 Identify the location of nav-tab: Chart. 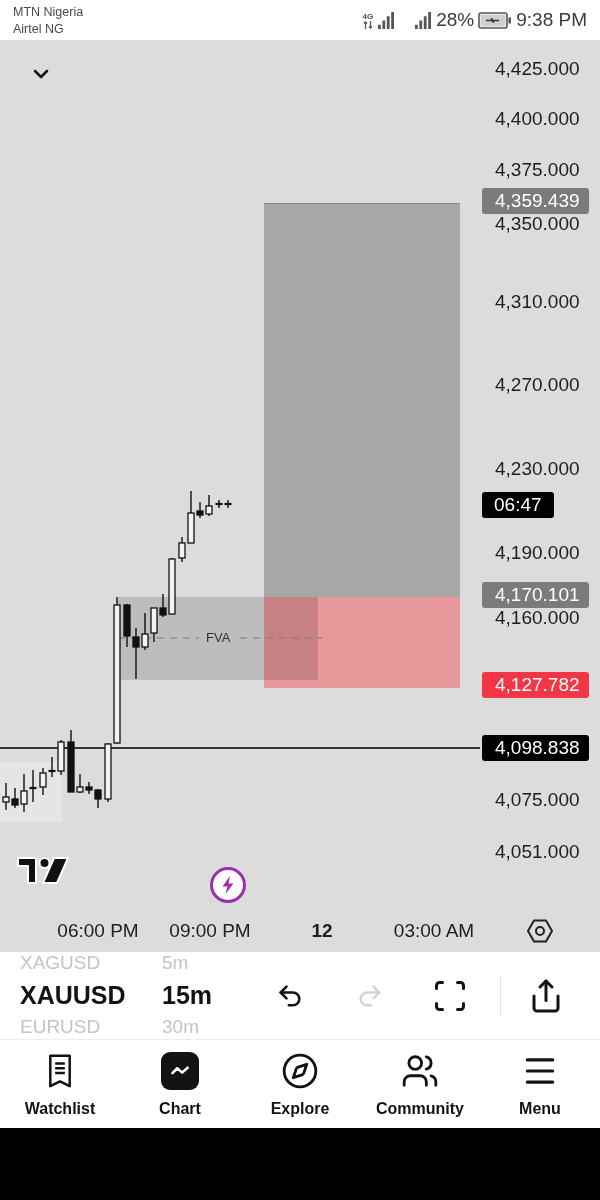
(180, 1084).